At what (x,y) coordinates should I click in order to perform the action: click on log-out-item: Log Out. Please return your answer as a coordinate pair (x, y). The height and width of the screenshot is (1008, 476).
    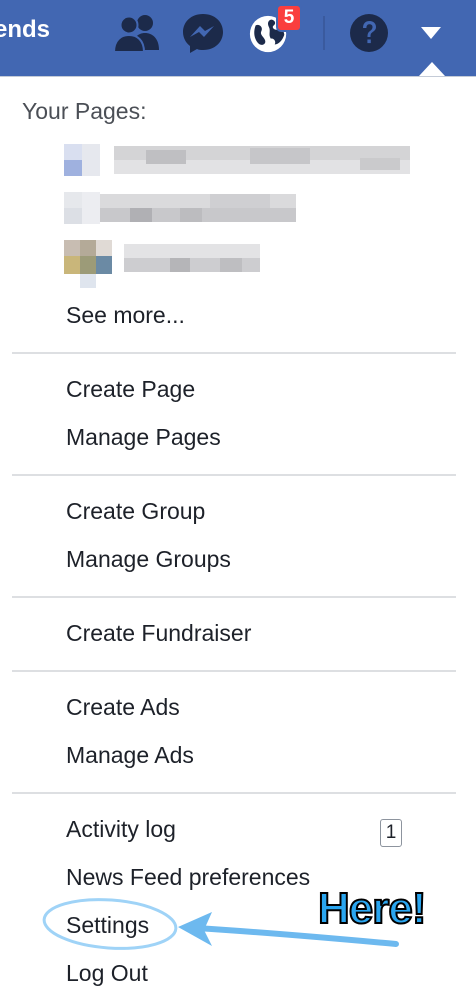
    Looking at the image, I should click on (107, 973).